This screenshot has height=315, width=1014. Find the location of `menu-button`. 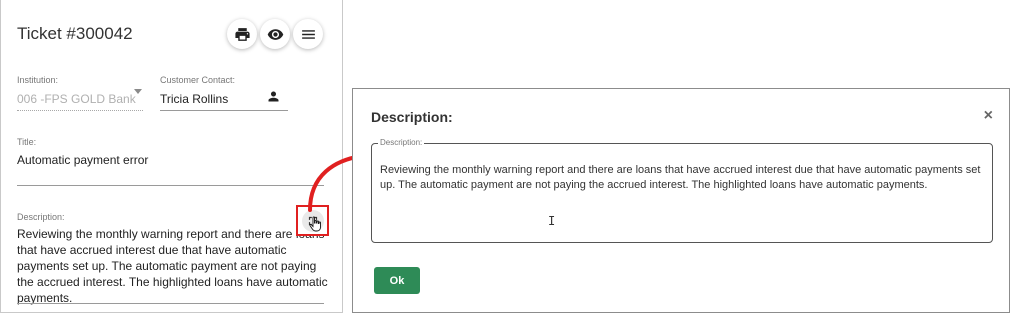

menu-button is located at coordinates (308, 34).